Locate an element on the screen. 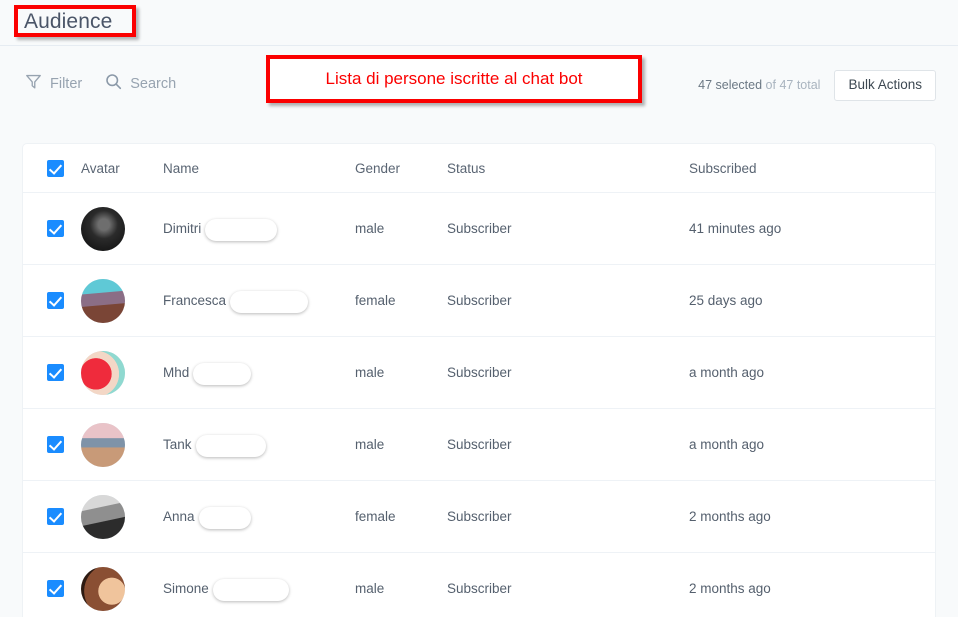 Image resolution: width=958 pixels, height=617 pixels. page-header: Audience is located at coordinates (479, 23).